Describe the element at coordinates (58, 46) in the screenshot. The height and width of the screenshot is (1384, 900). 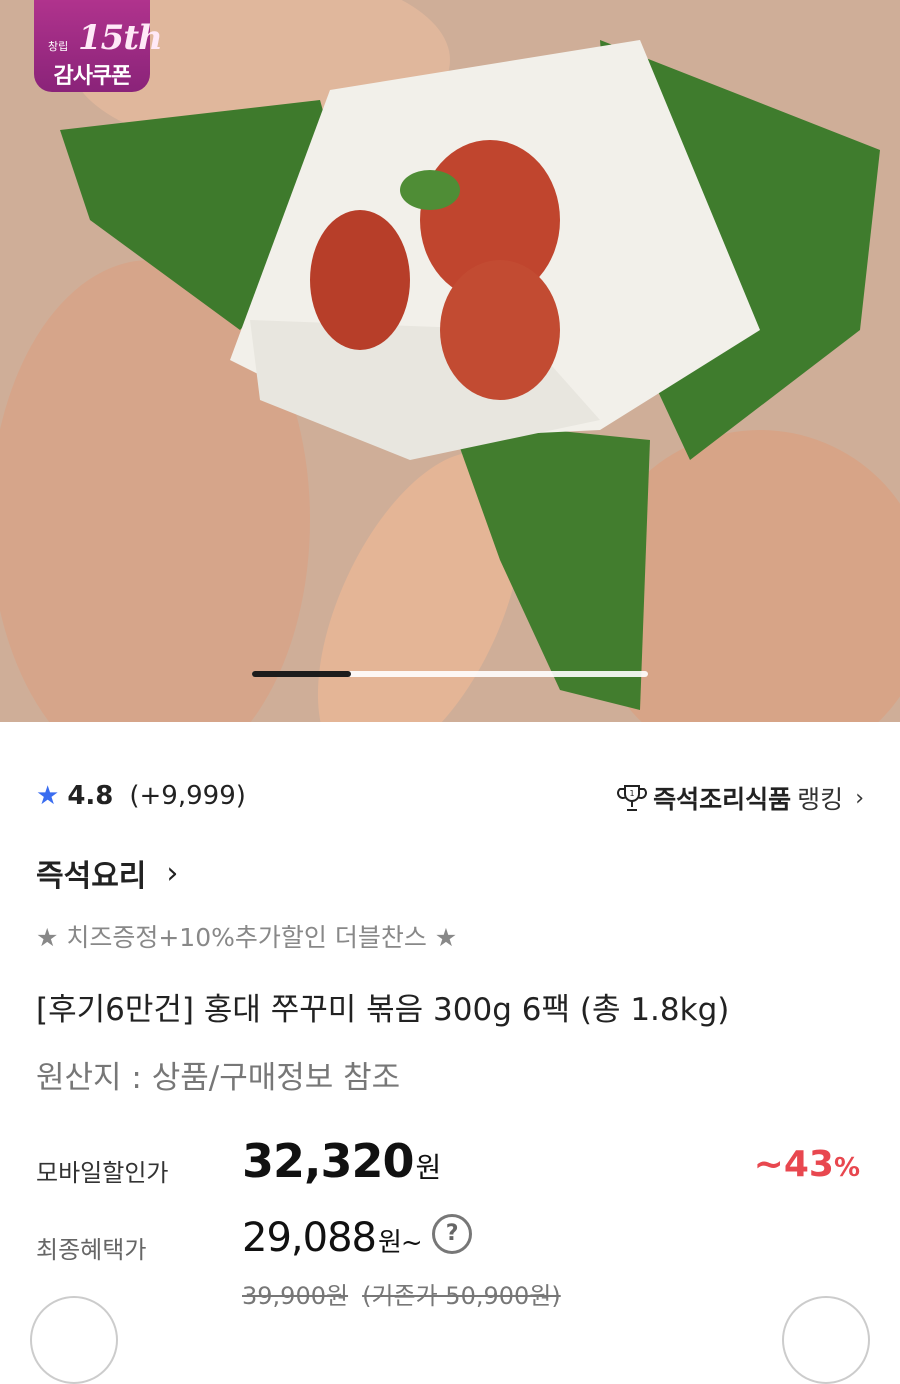
I see `badge-small-text: 창립` at that location.